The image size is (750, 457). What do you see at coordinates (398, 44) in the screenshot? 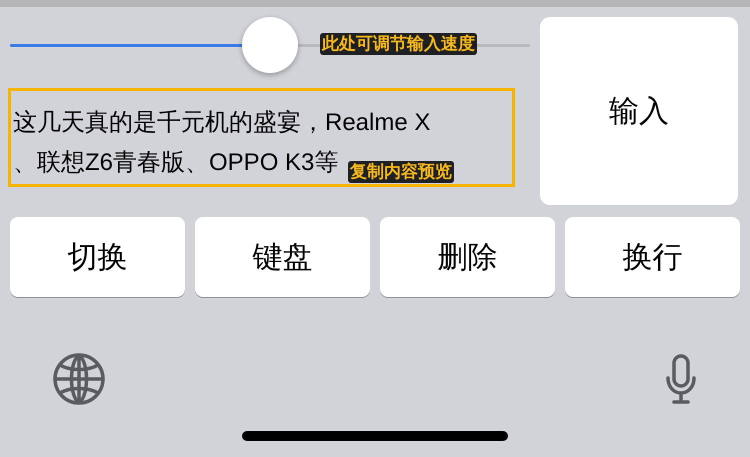
I see `annotation-label: 此处可调节输入速度` at bounding box center [398, 44].